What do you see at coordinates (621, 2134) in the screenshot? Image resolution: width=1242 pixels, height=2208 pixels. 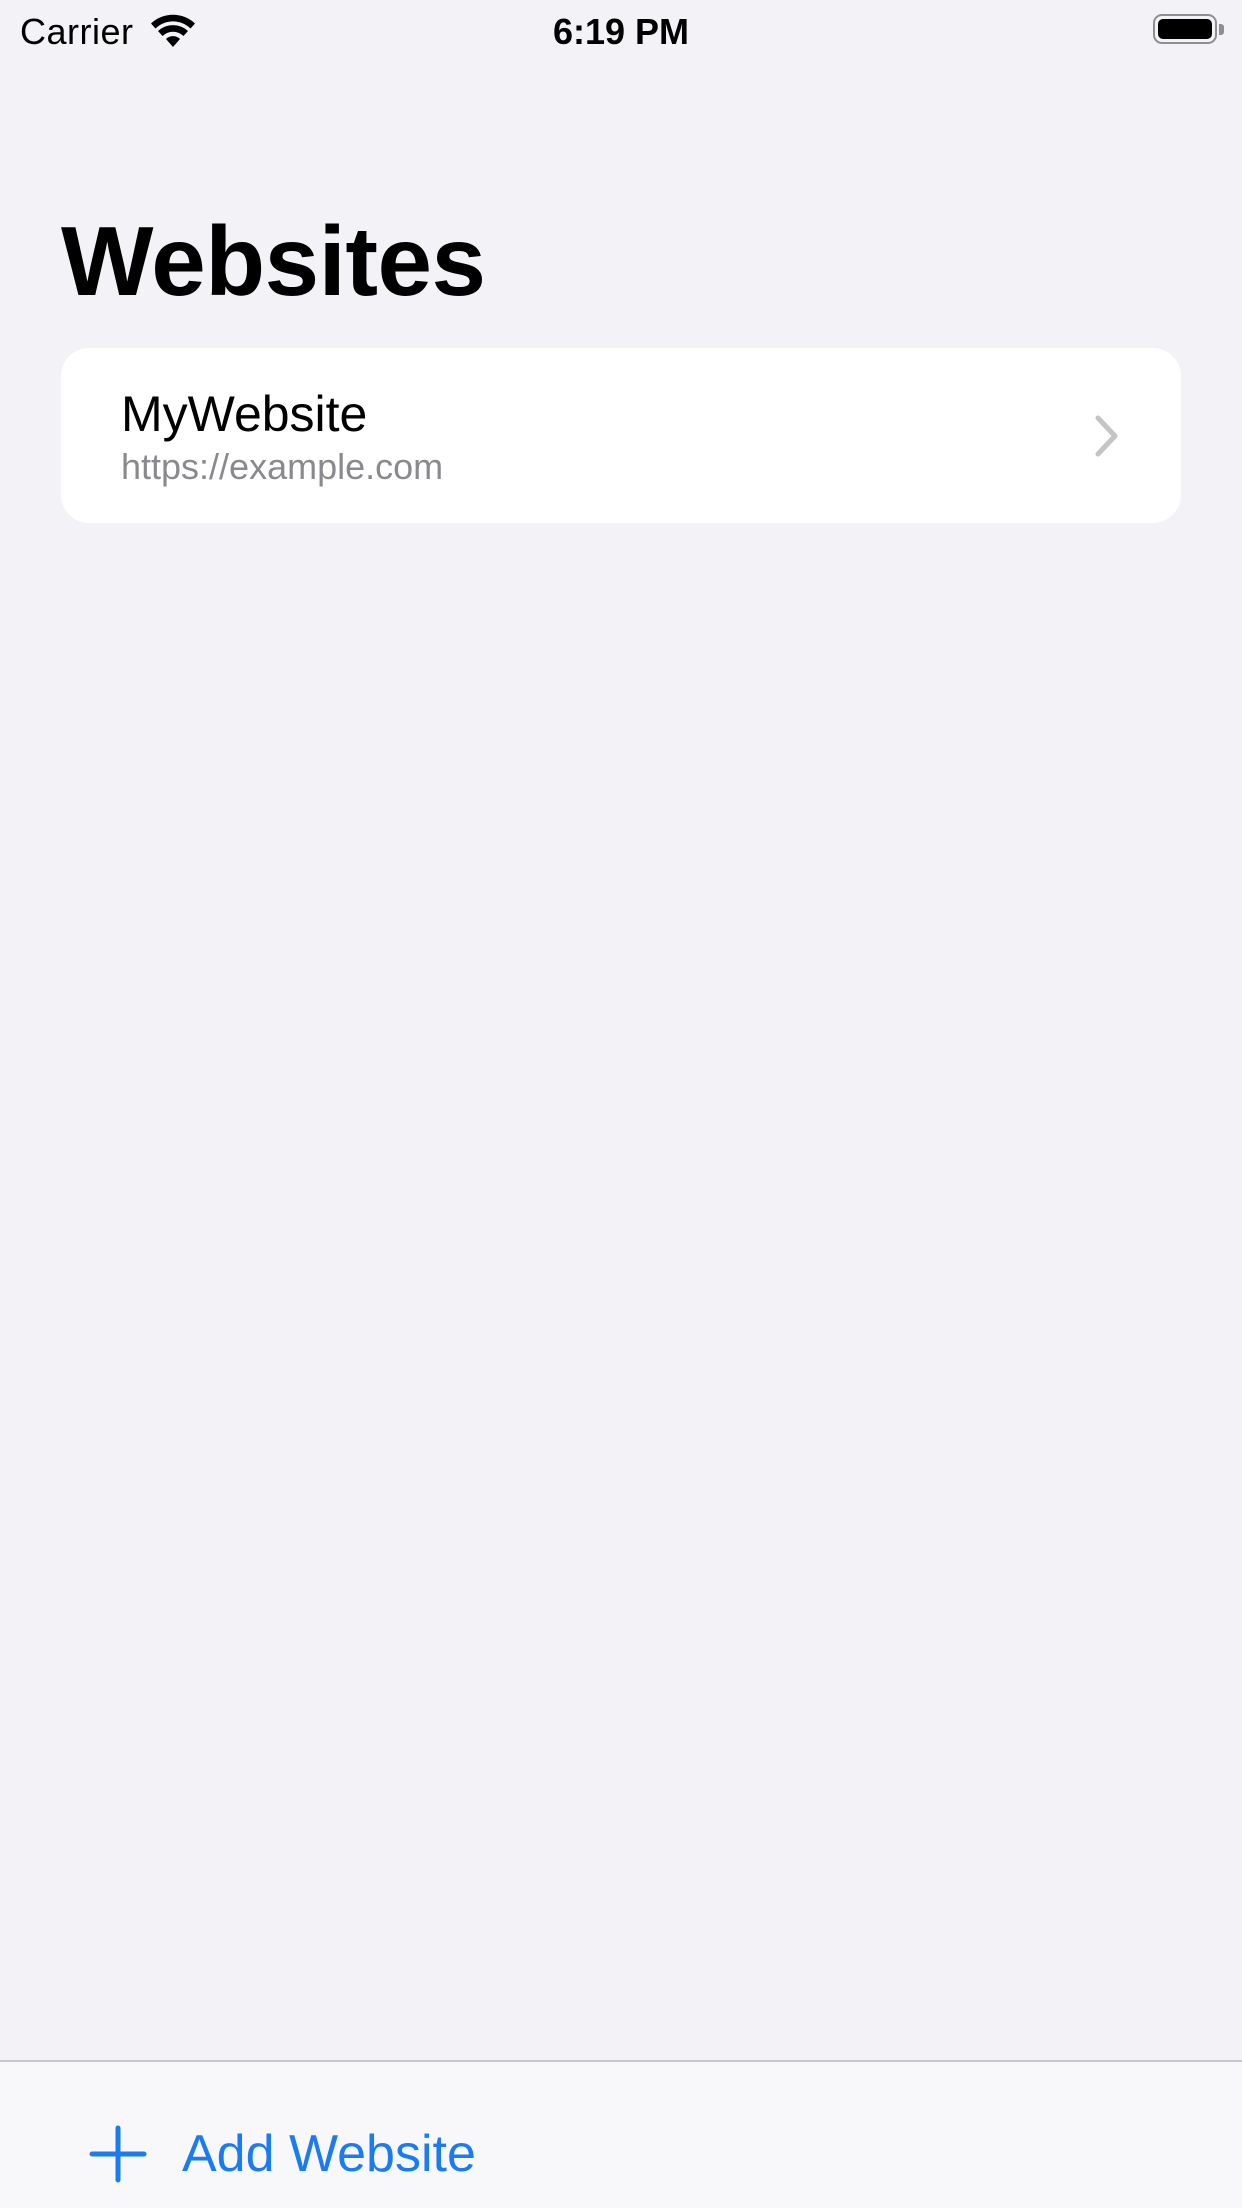 I see `bottom-toolbar: Add Website` at bounding box center [621, 2134].